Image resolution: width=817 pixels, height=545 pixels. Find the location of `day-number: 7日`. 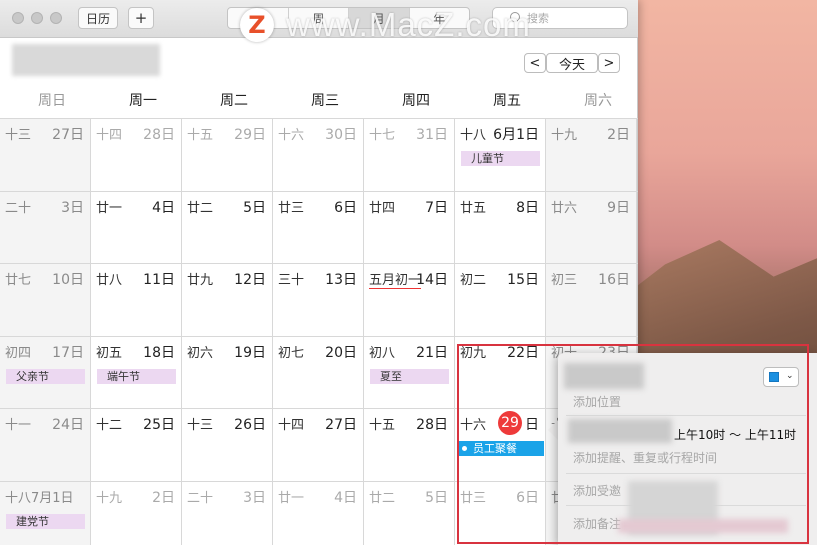

day-number: 7日 is located at coordinates (436, 207).